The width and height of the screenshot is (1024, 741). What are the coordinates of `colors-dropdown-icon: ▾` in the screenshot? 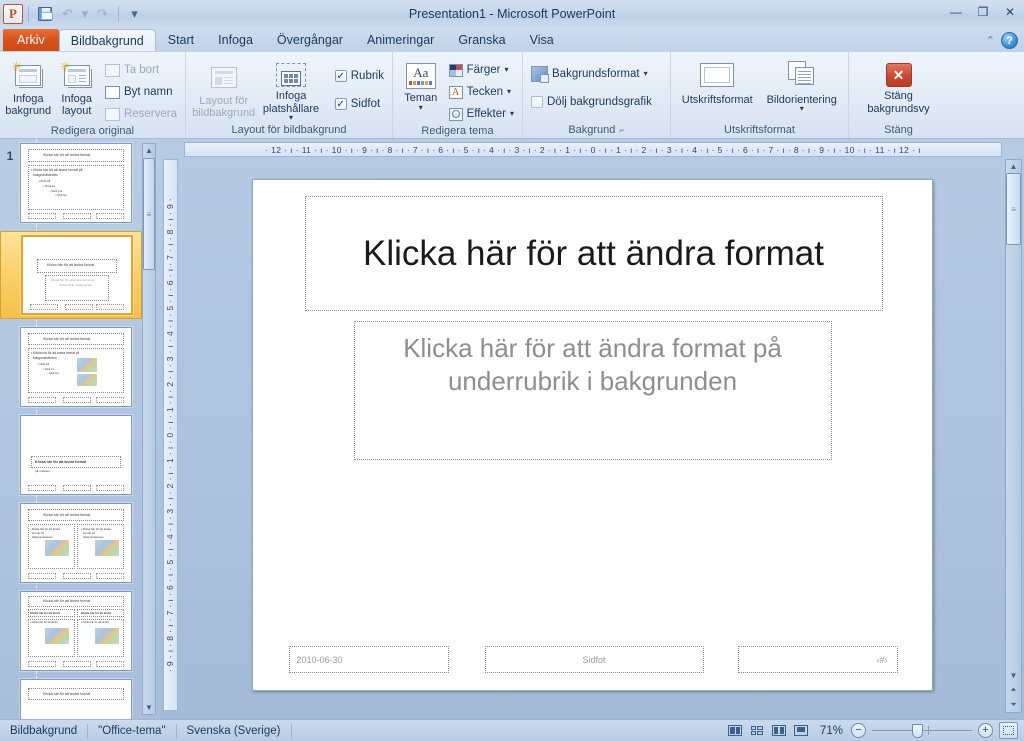 It's located at (506, 70).